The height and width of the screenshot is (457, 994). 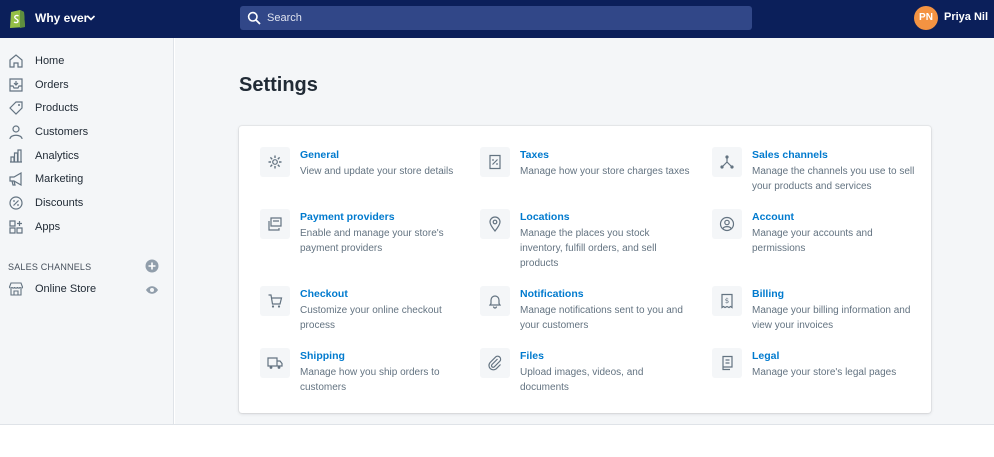 What do you see at coordinates (17, 18) in the screenshot?
I see `shopify-logo-icon` at bounding box center [17, 18].